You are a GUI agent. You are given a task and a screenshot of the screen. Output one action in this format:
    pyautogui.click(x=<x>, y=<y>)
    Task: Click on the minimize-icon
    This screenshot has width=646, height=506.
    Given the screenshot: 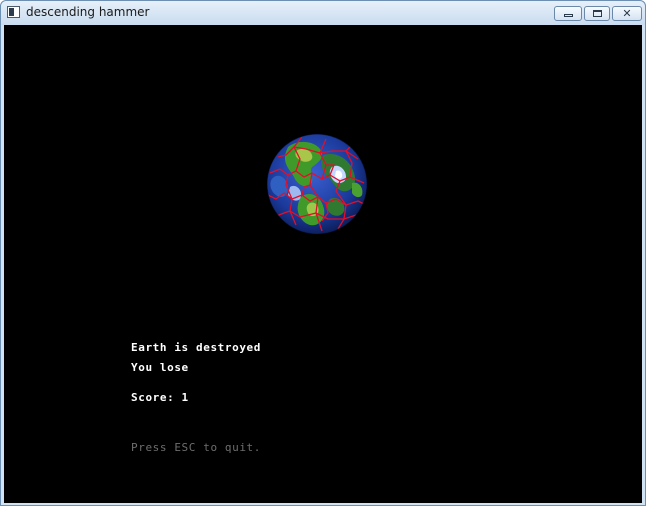 What is the action you would take?
    pyautogui.click(x=568, y=15)
    